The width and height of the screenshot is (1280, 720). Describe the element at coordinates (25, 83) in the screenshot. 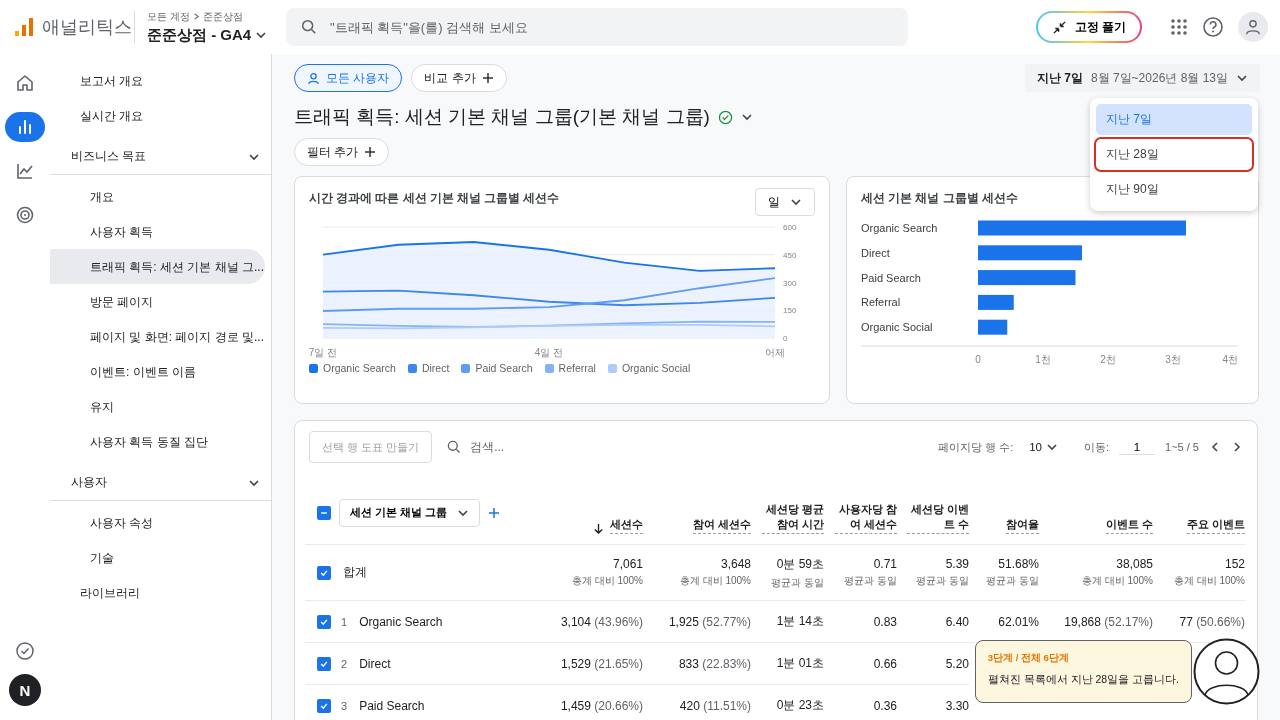

I see `home-icon` at that location.